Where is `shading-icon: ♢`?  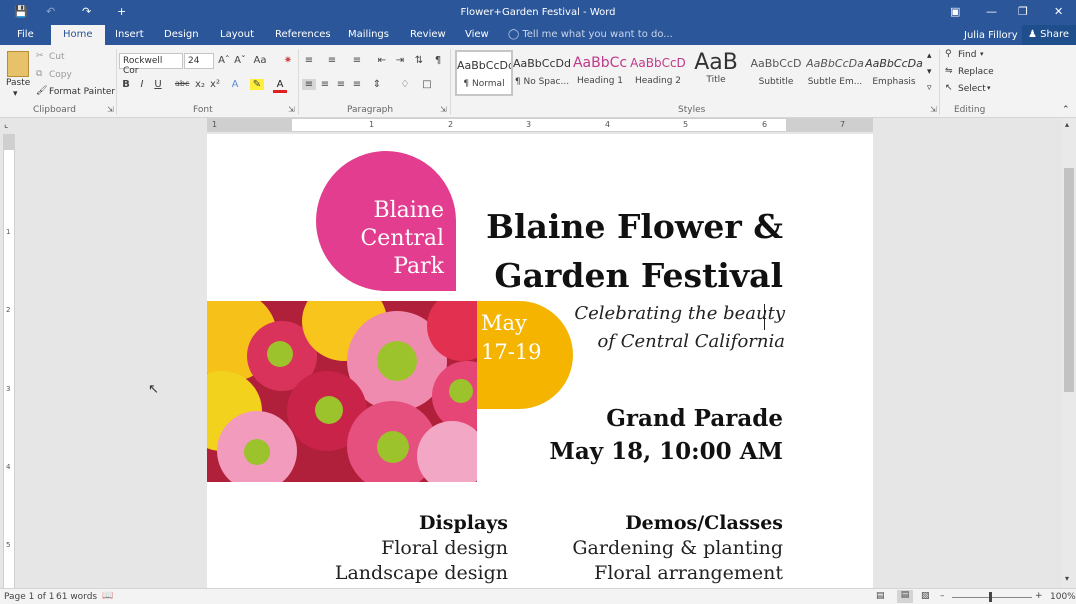 shading-icon: ♢ is located at coordinates (405, 84).